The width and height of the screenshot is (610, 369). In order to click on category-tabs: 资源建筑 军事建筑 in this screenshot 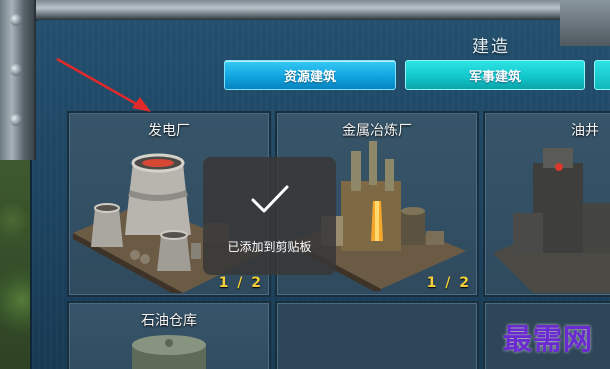, I will do `click(417, 75)`.